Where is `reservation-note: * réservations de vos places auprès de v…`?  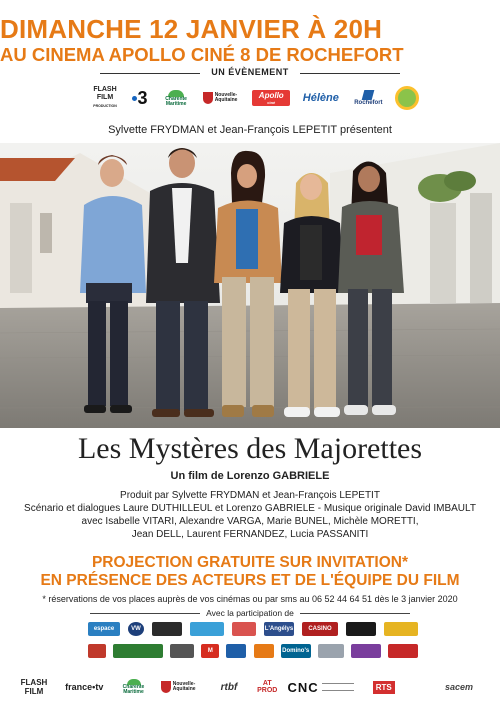 reservation-note: * réservations de vos places auprès de v… is located at coordinates (250, 599).